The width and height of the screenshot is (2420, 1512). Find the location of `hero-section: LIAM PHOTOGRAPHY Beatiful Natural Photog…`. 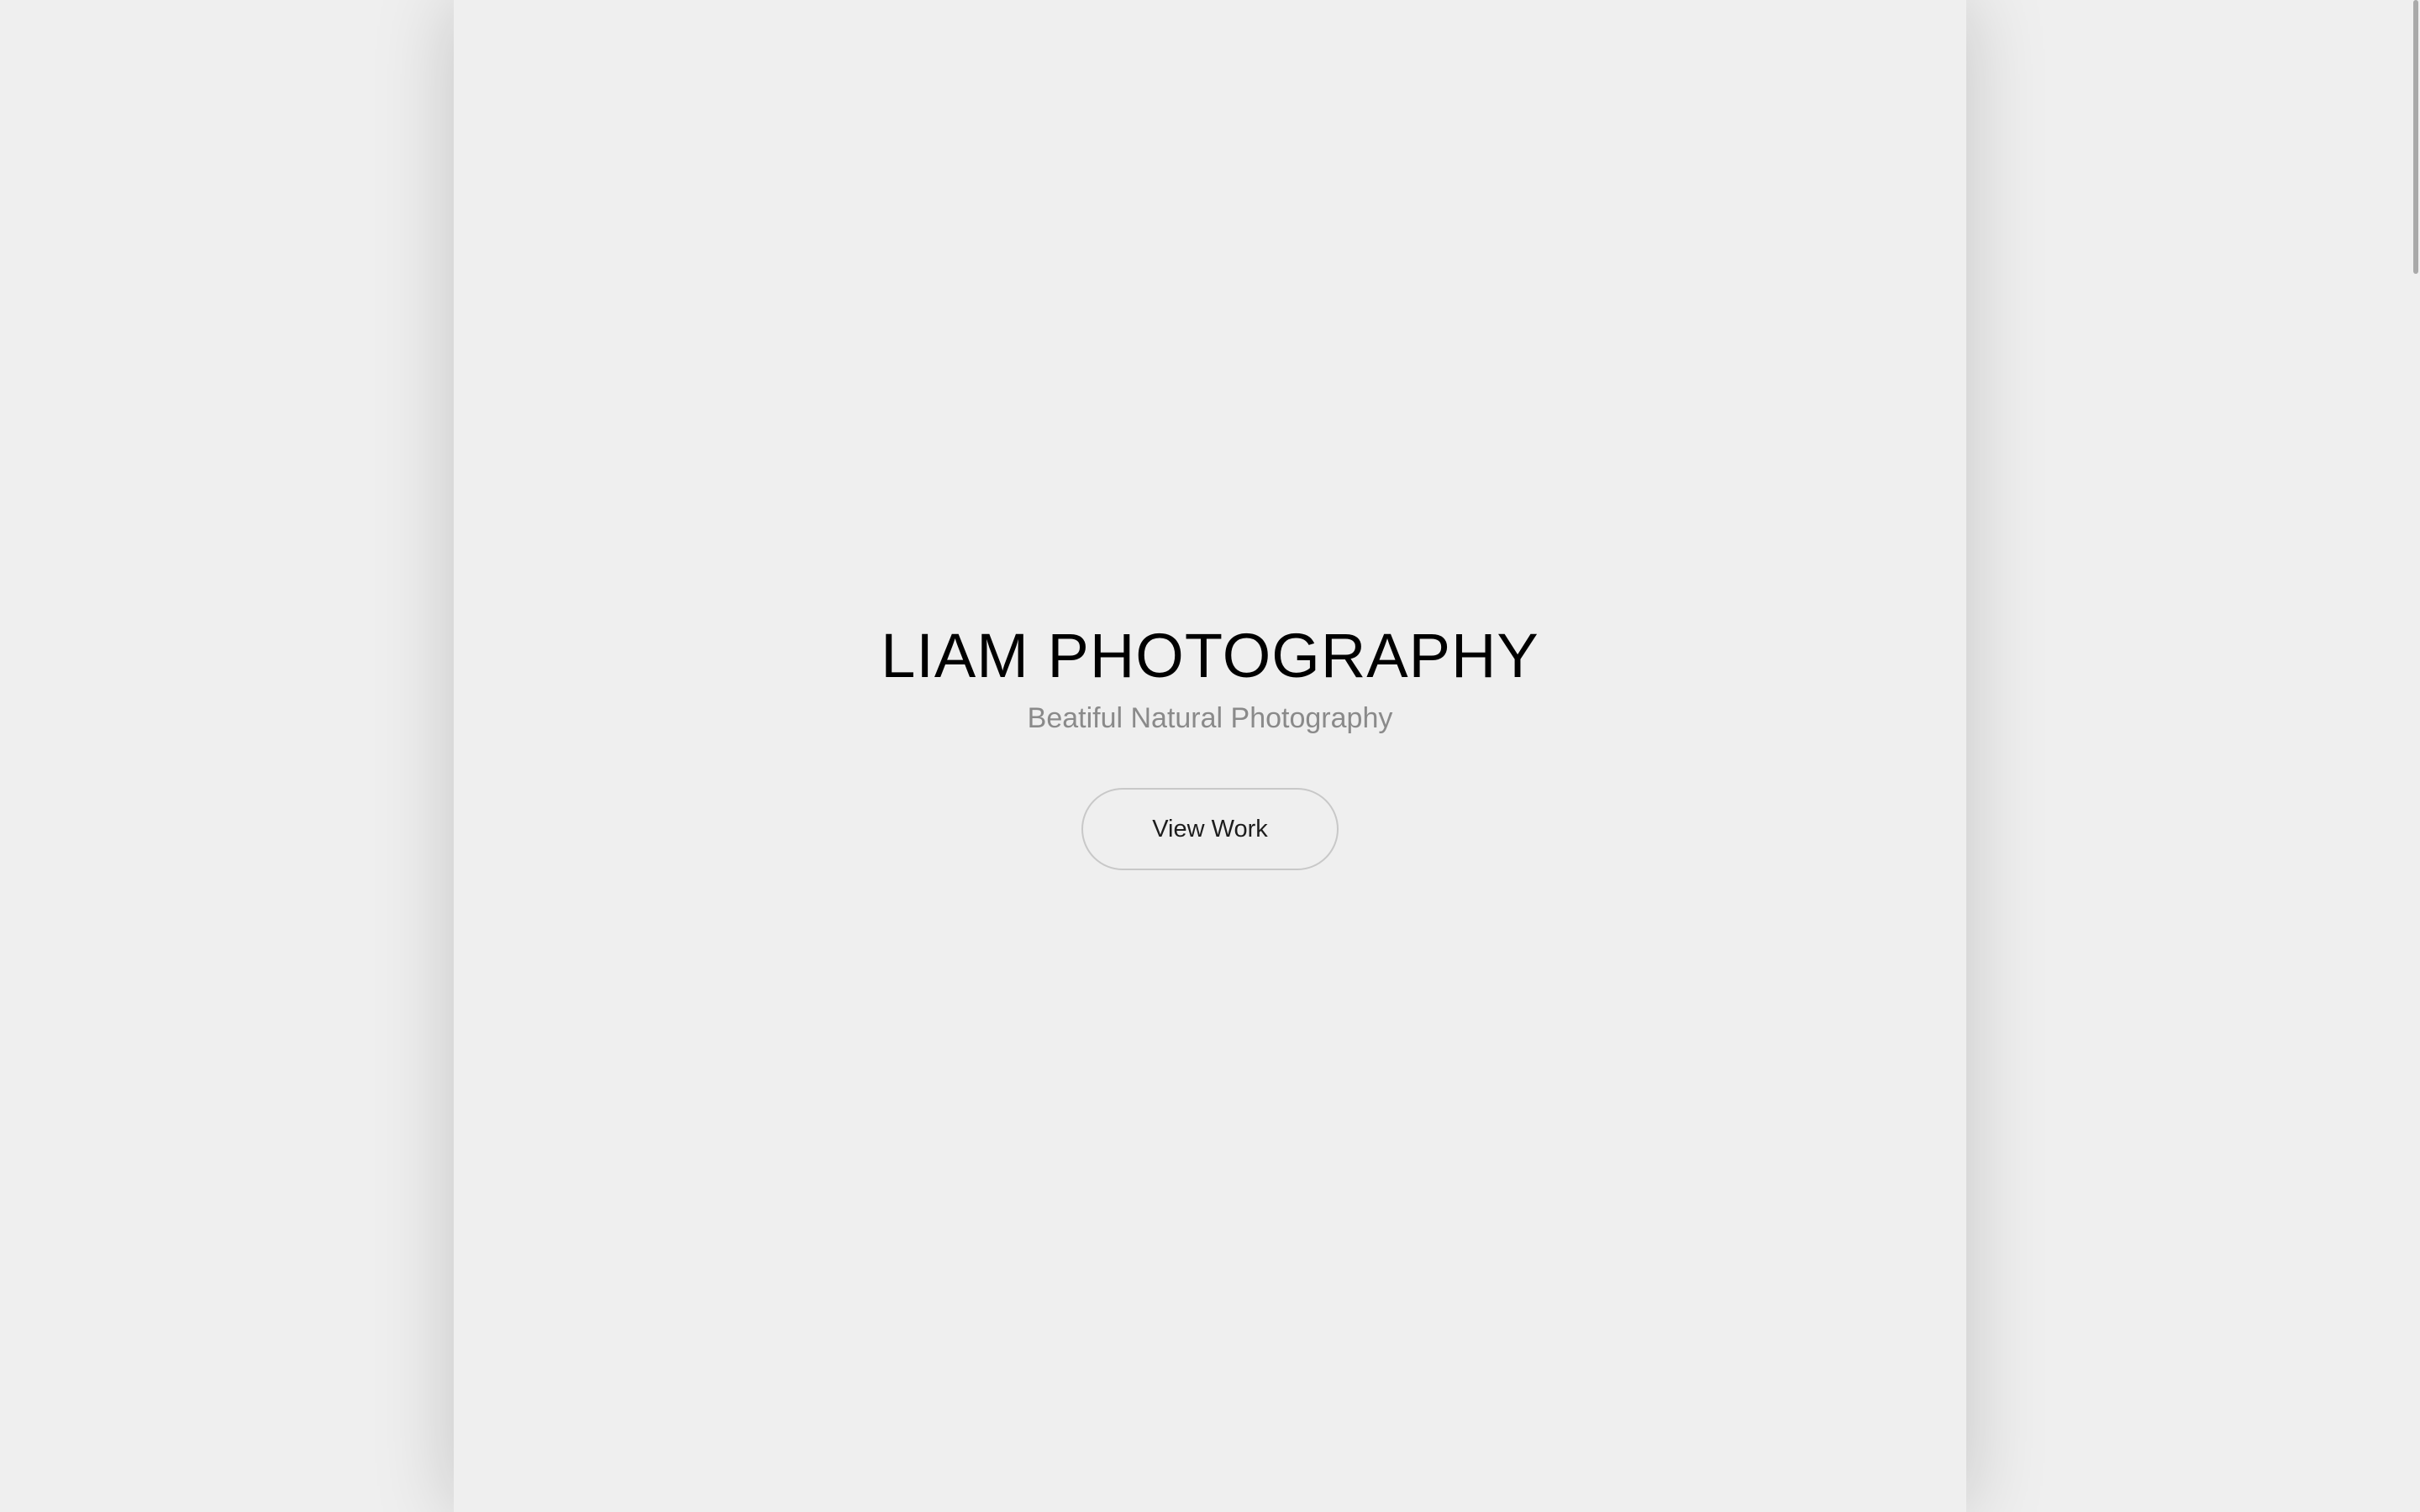

hero-section: LIAM PHOTOGRAPHY Beatiful Natural Photog… is located at coordinates (1210, 746).